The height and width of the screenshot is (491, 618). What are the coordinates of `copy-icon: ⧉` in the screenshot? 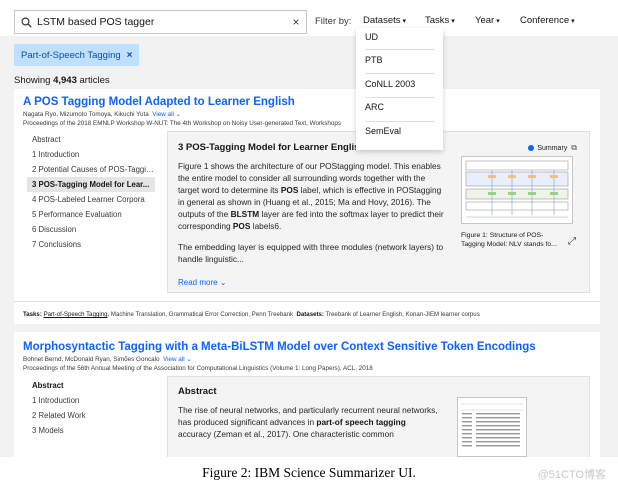 It's located at (574, 148).